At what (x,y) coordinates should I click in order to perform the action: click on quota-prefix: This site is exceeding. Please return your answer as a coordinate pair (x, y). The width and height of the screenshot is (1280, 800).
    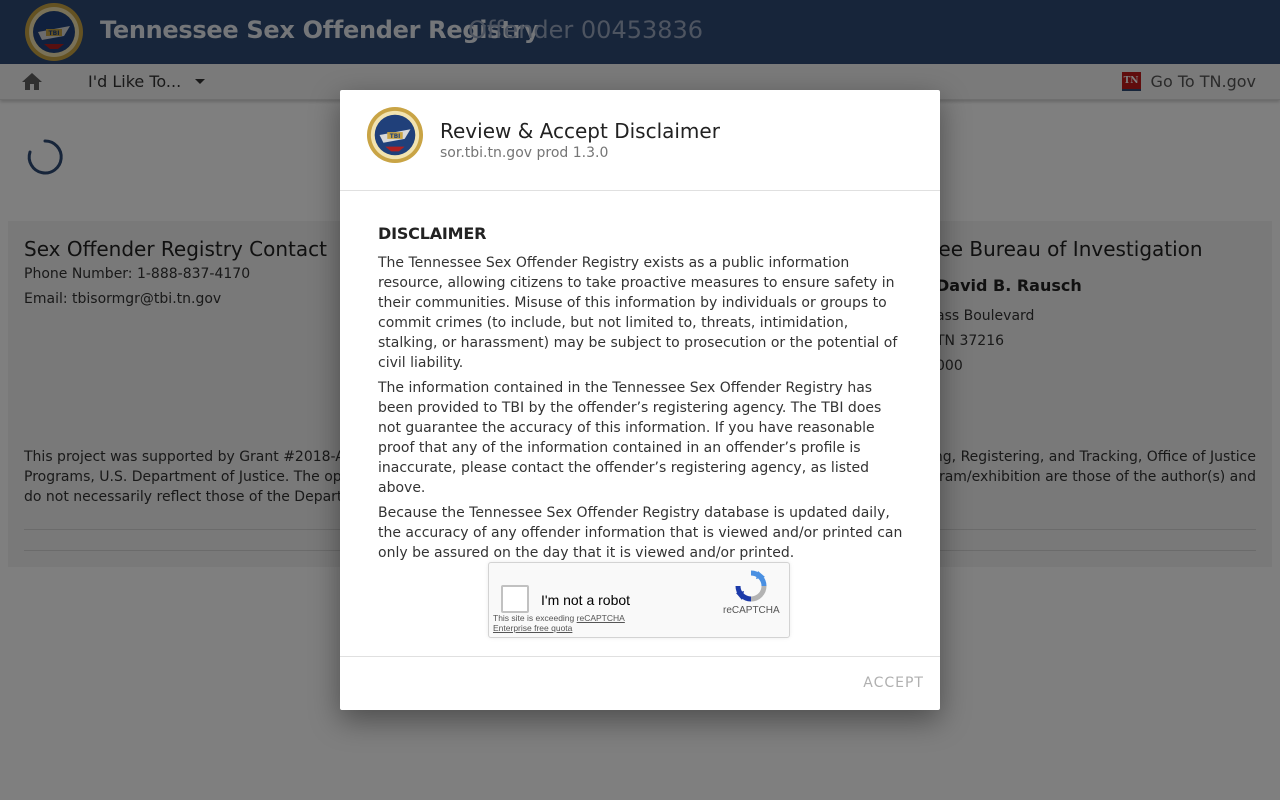
    Looking at the image, I should click on (534, 618).